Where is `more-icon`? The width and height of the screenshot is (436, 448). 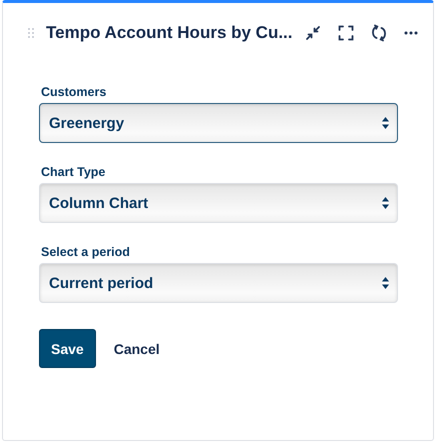
more-icon is located at coordinates (411, 33).